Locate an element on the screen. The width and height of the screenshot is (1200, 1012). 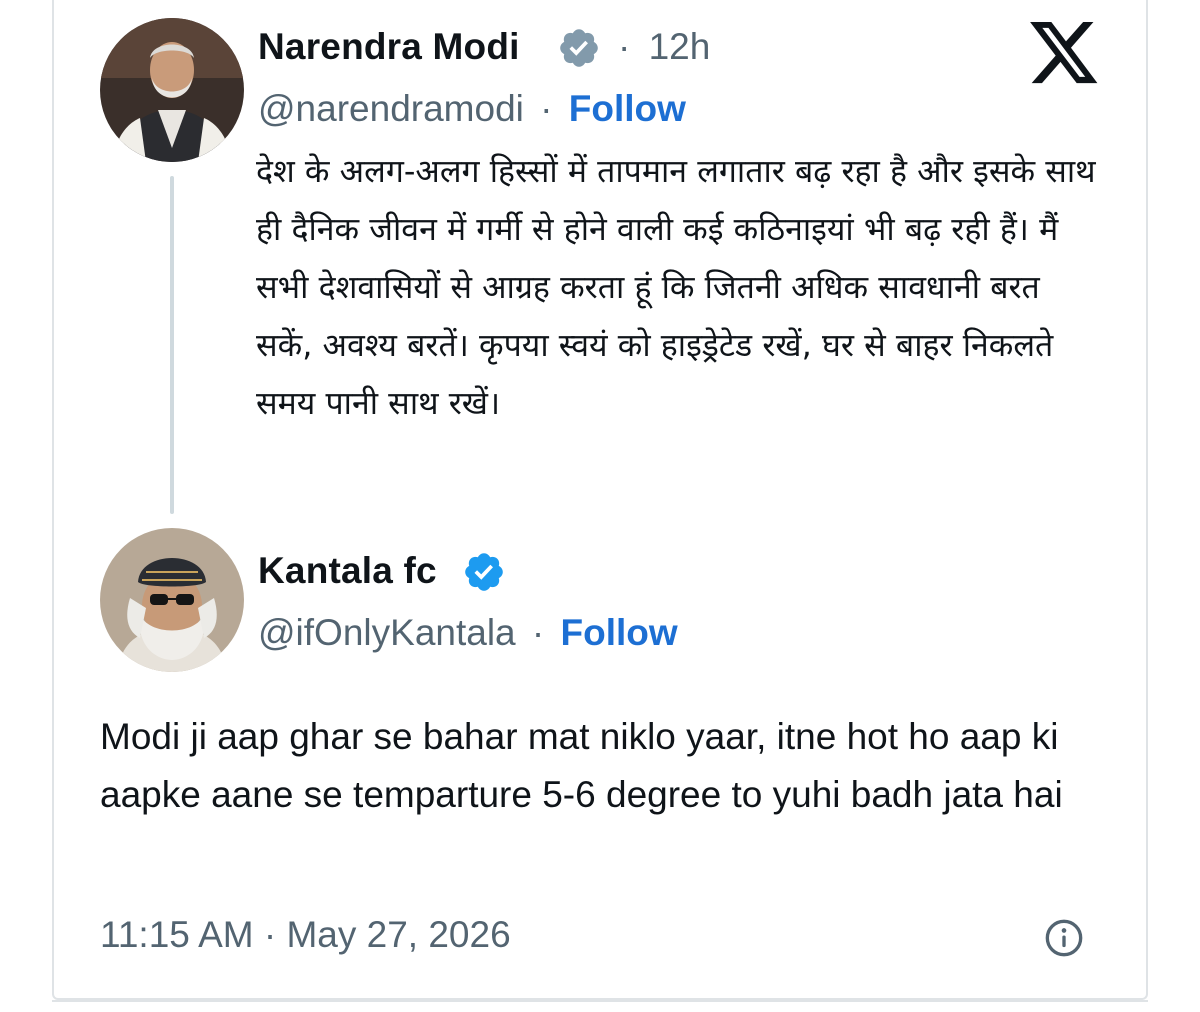
gray-verified-badge-icon is located at coordinates (579, 48).